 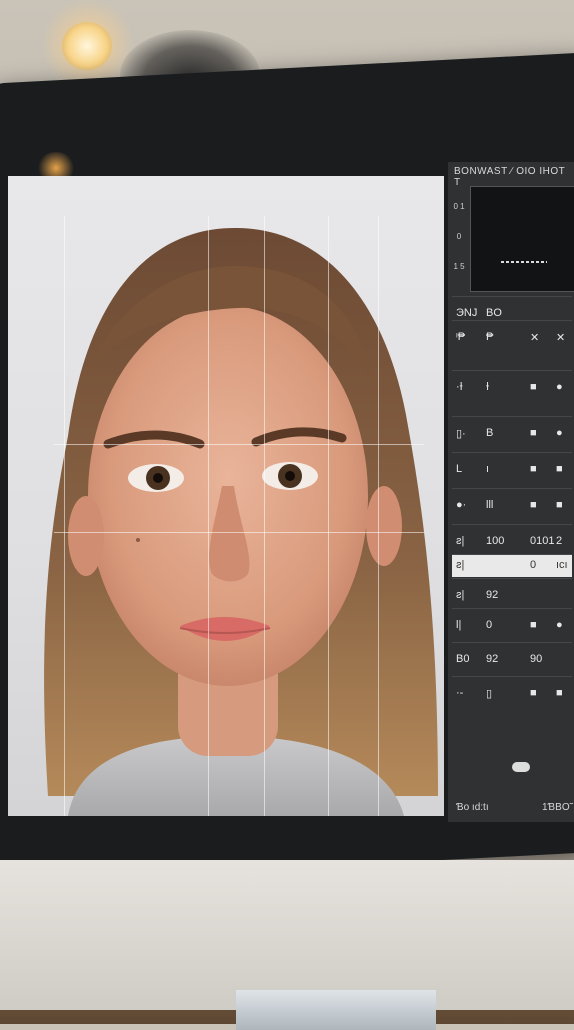 What do you see at coordinates (562, 565) in the screenshot?
I see `row-value: ıcı` at bounding box center [562, 565].